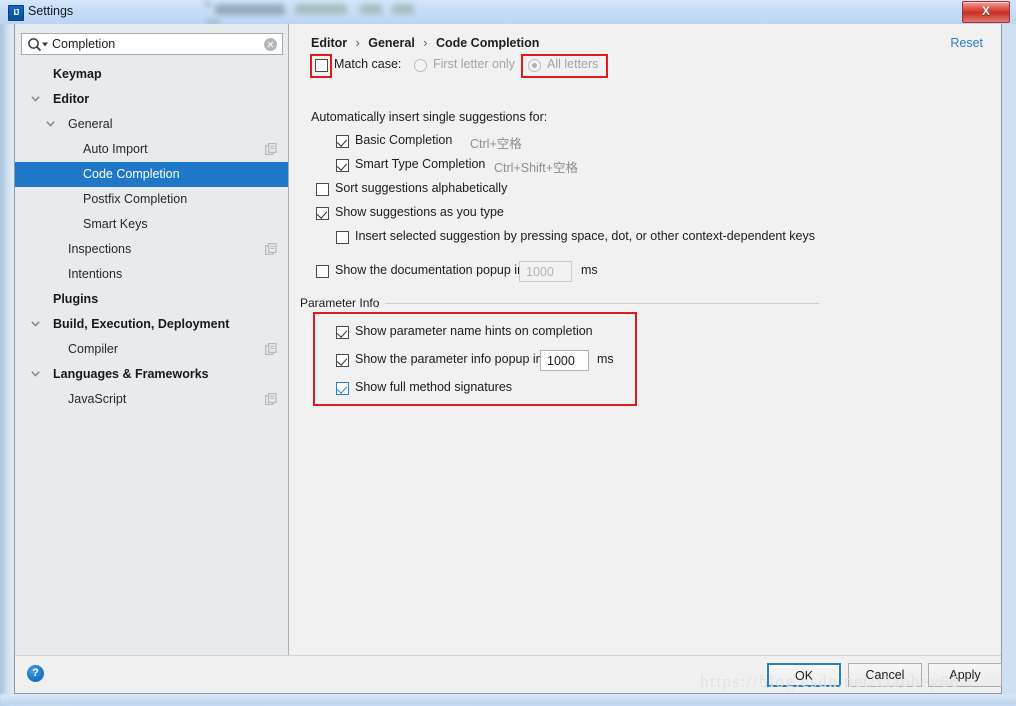 The width and height of the screenshot is (1016, 706). Describe the element at coordinates (342, 360) in the screenshot. I see `parameter-info-popup-checkbox` at that location.